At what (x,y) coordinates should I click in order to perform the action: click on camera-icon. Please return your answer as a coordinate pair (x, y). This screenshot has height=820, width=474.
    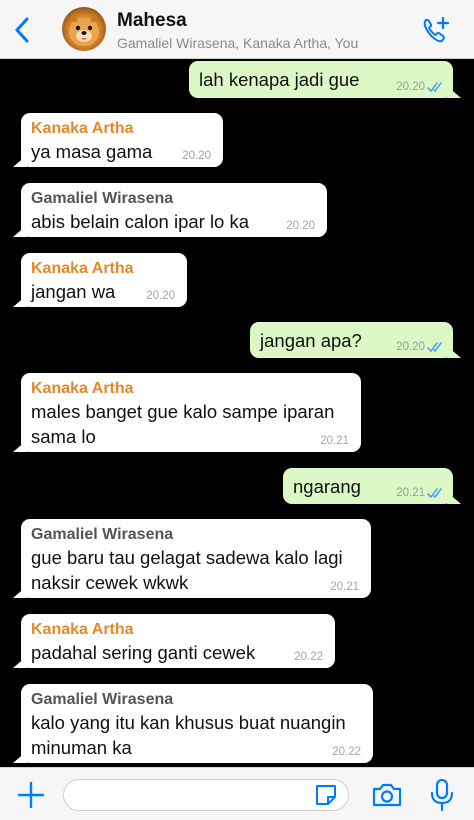
    Looking at the image, I should click on (387, 795).